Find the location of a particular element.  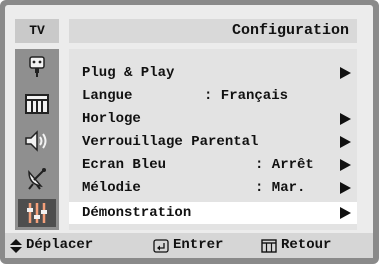

move-hint-label: Déplacer is located at coordinates (60, 245).